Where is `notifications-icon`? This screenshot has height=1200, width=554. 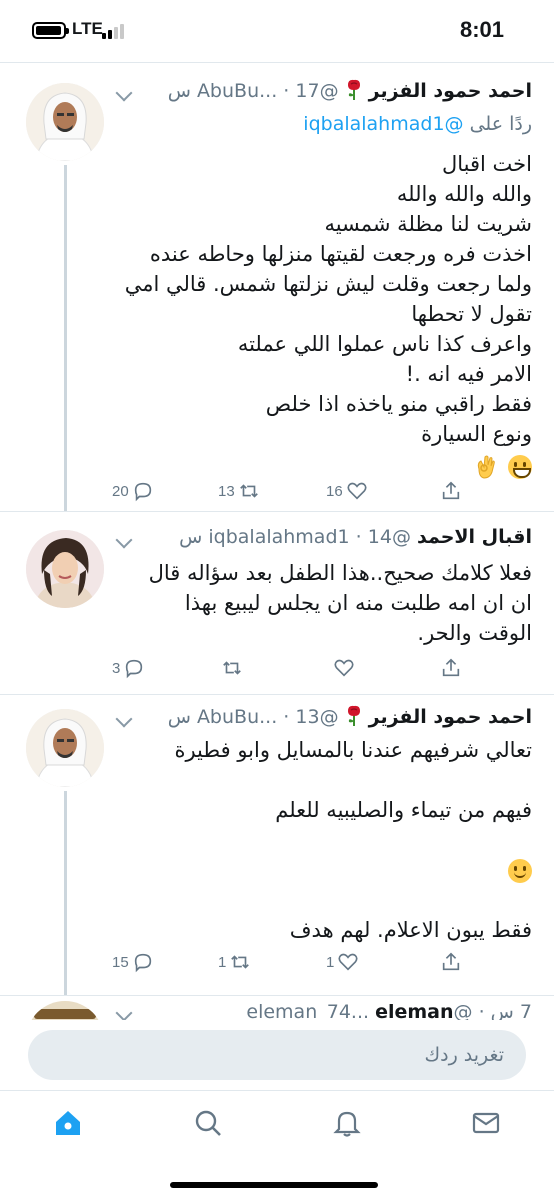 notifications-icon is located at coordinates (347, 1123).